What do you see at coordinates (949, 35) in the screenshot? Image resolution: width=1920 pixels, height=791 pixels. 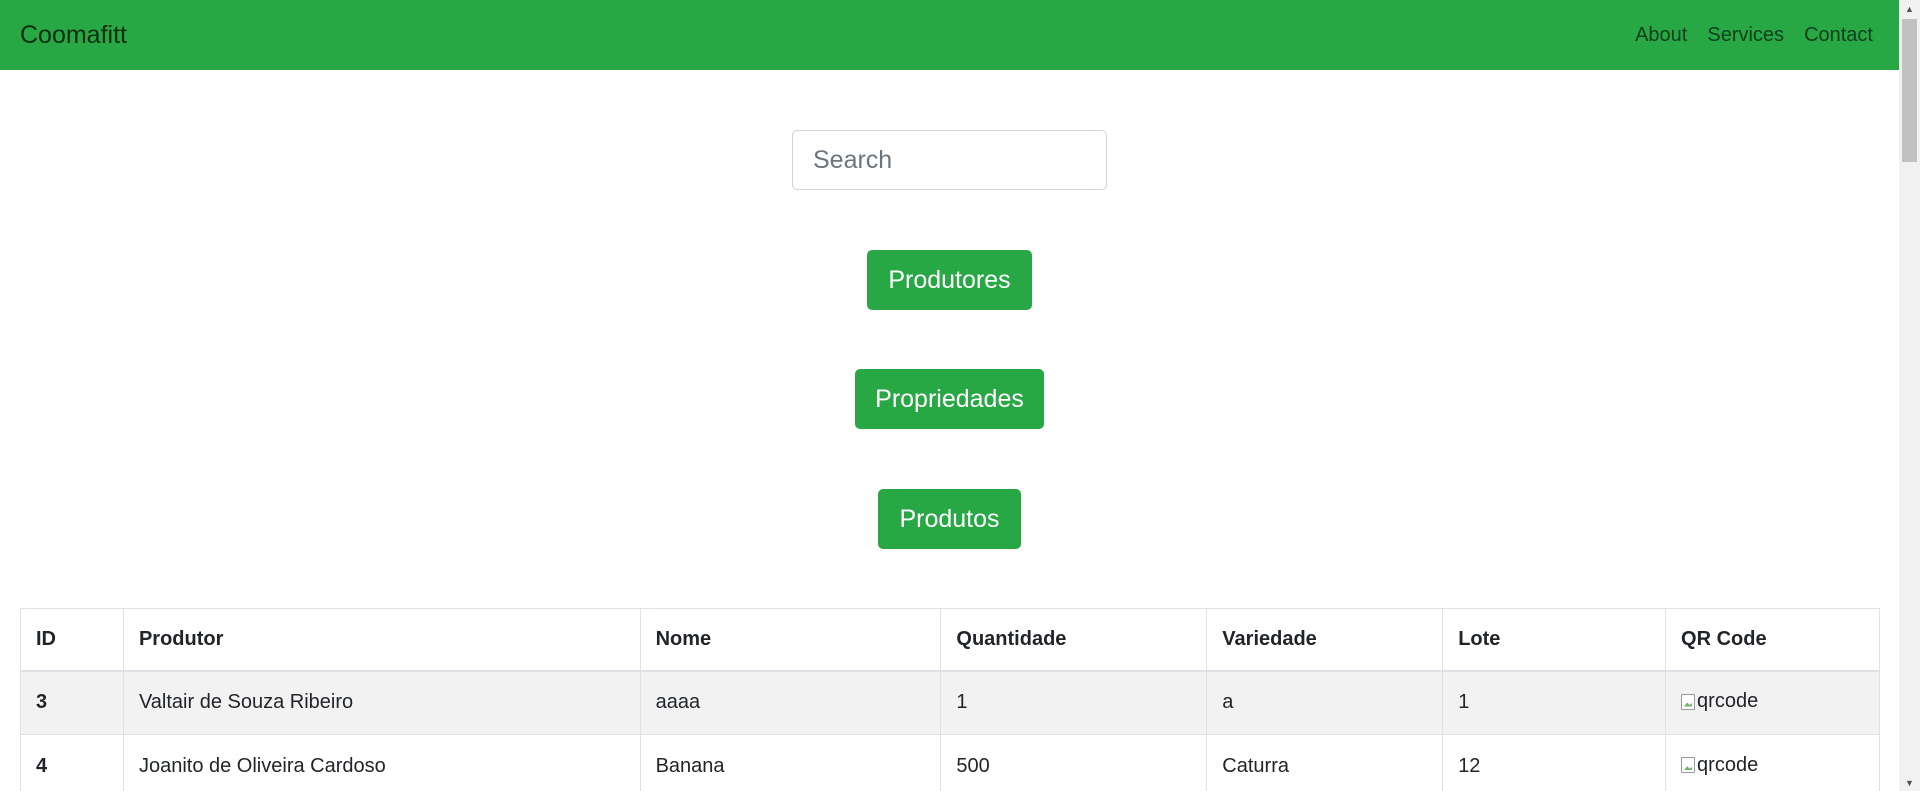 I see `top-navbar: Coomafitt About Services Contact` at bounding box center [949, 35].